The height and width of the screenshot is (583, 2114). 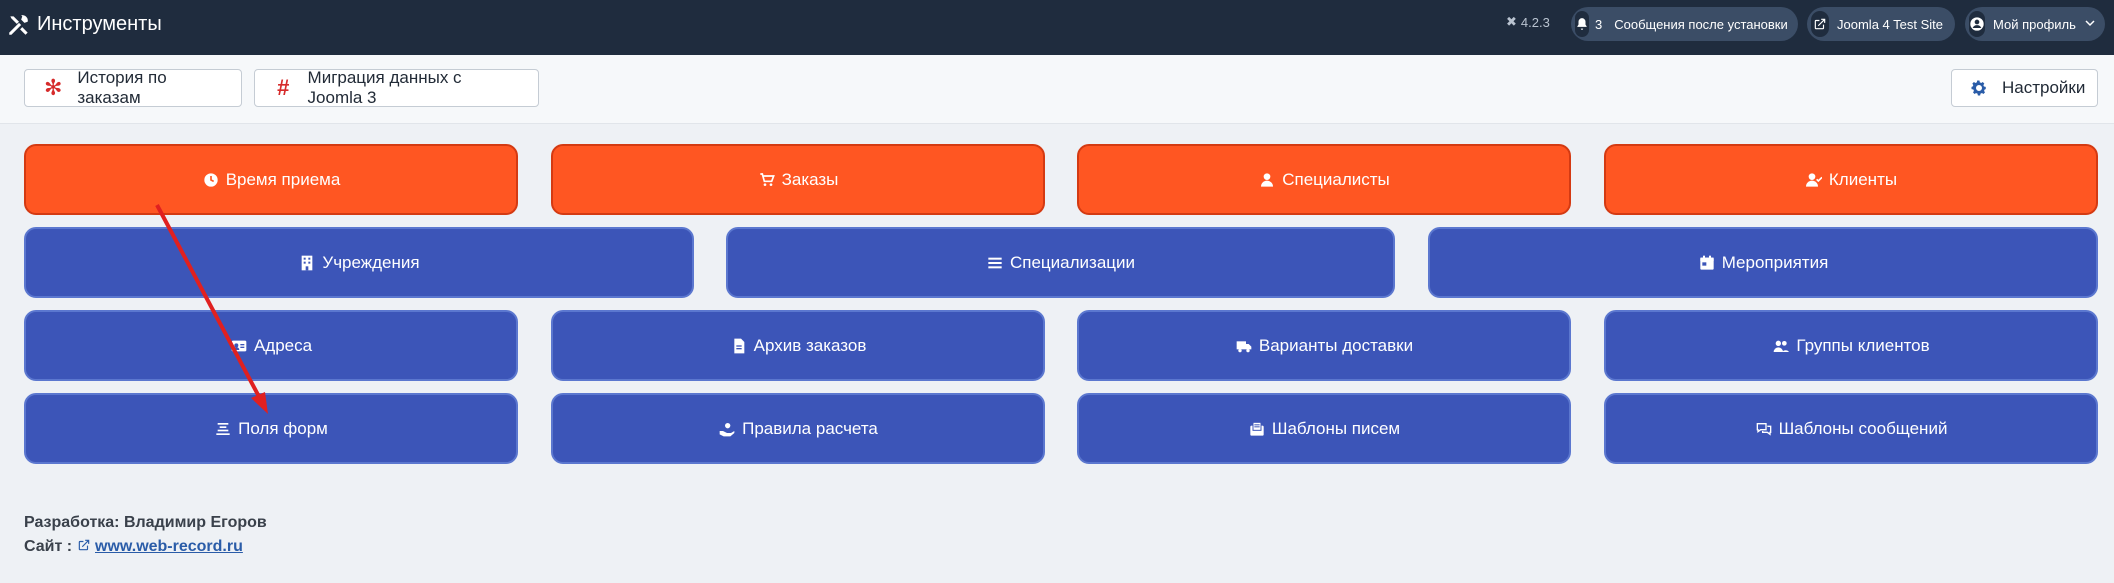 What do you see at coordinates (223, 429) in the screenshot?
I see `align-center-icon` at bounding box center [223, 429].